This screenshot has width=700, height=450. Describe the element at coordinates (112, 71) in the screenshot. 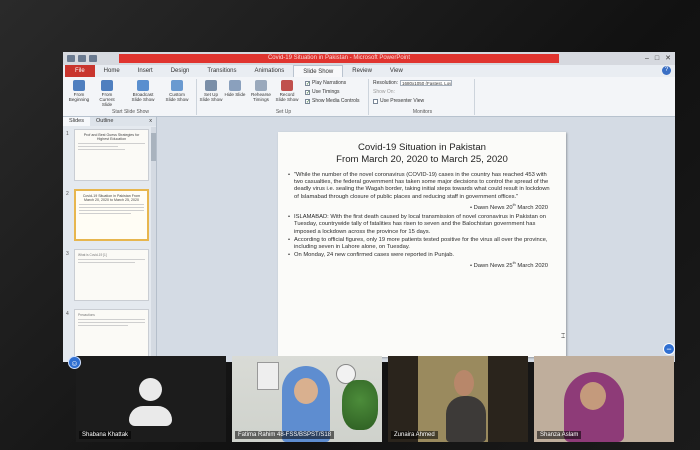

I see `tab-home: Home` at that location.